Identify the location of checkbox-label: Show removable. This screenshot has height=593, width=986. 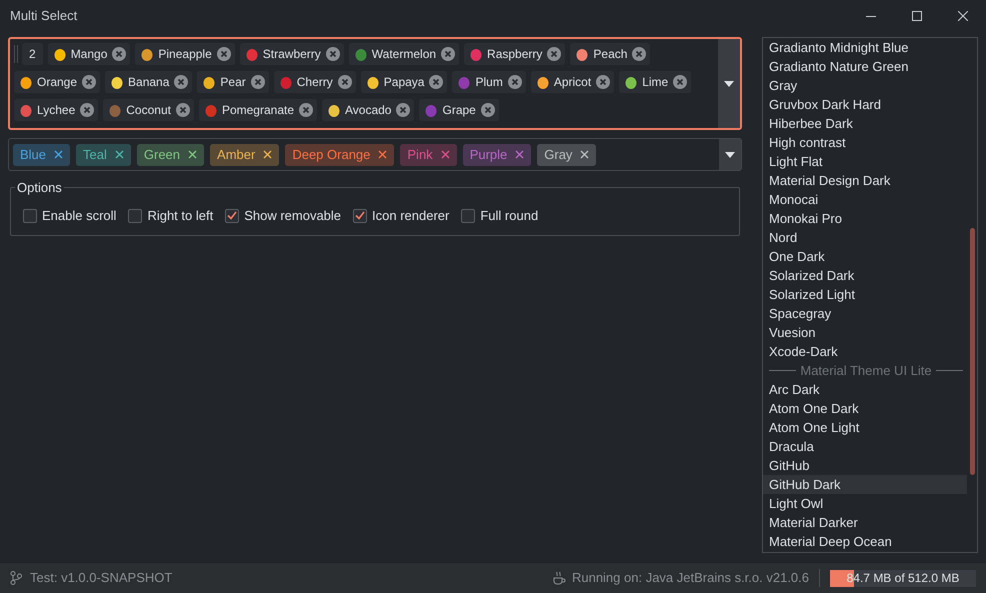
(293, 215).